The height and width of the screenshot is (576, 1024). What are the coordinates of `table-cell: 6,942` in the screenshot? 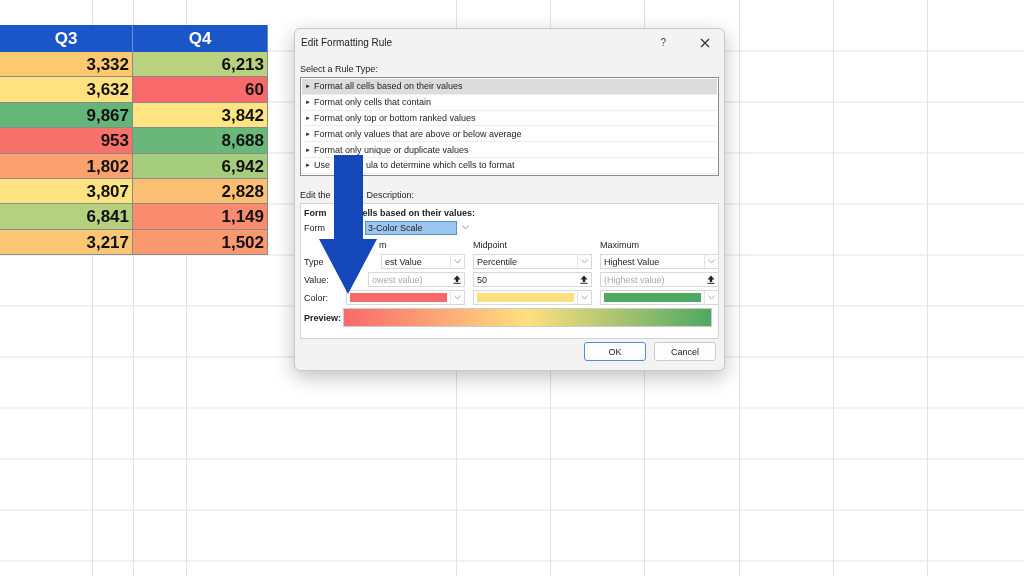 It's located at (200, 166).